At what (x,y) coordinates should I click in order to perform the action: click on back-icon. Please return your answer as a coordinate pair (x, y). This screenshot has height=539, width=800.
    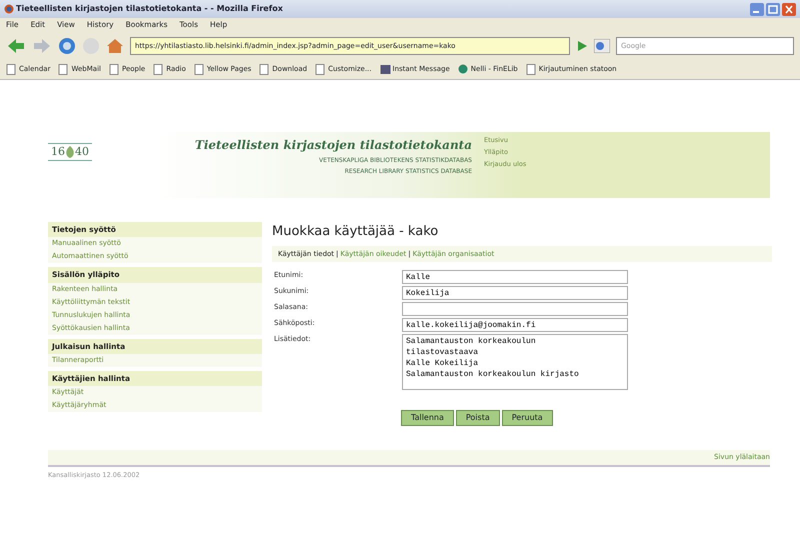
    Looking at the image, I should click on (16, 46).